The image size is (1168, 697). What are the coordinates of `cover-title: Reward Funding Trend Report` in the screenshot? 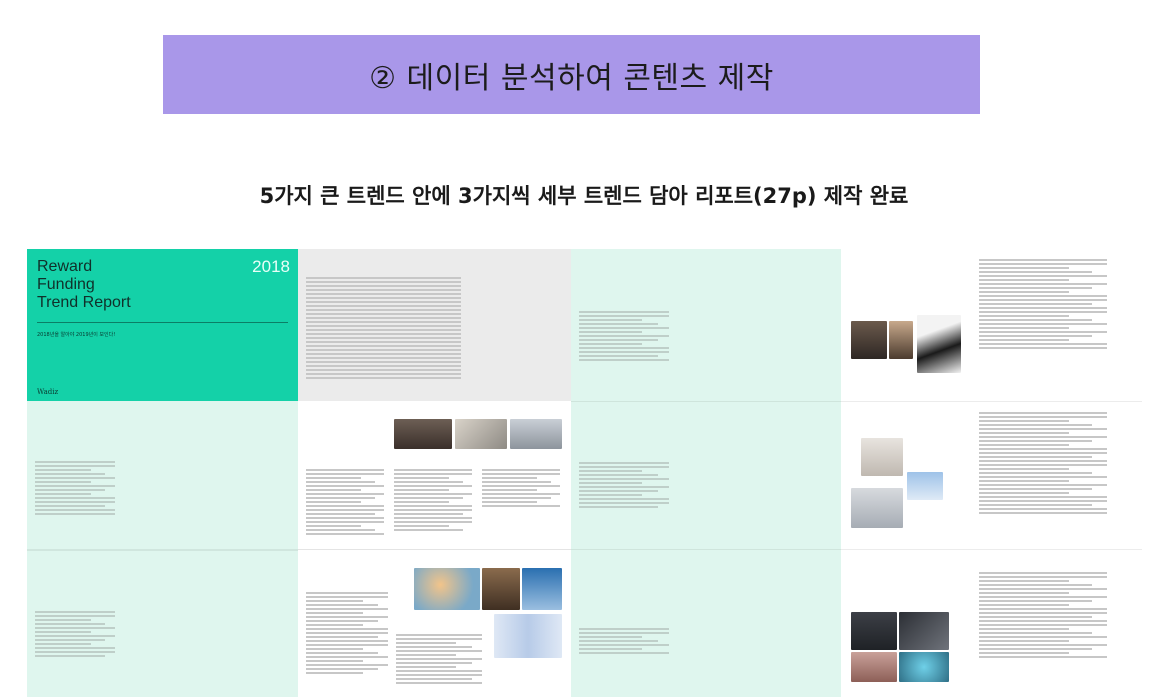 It's located at (84, 285).